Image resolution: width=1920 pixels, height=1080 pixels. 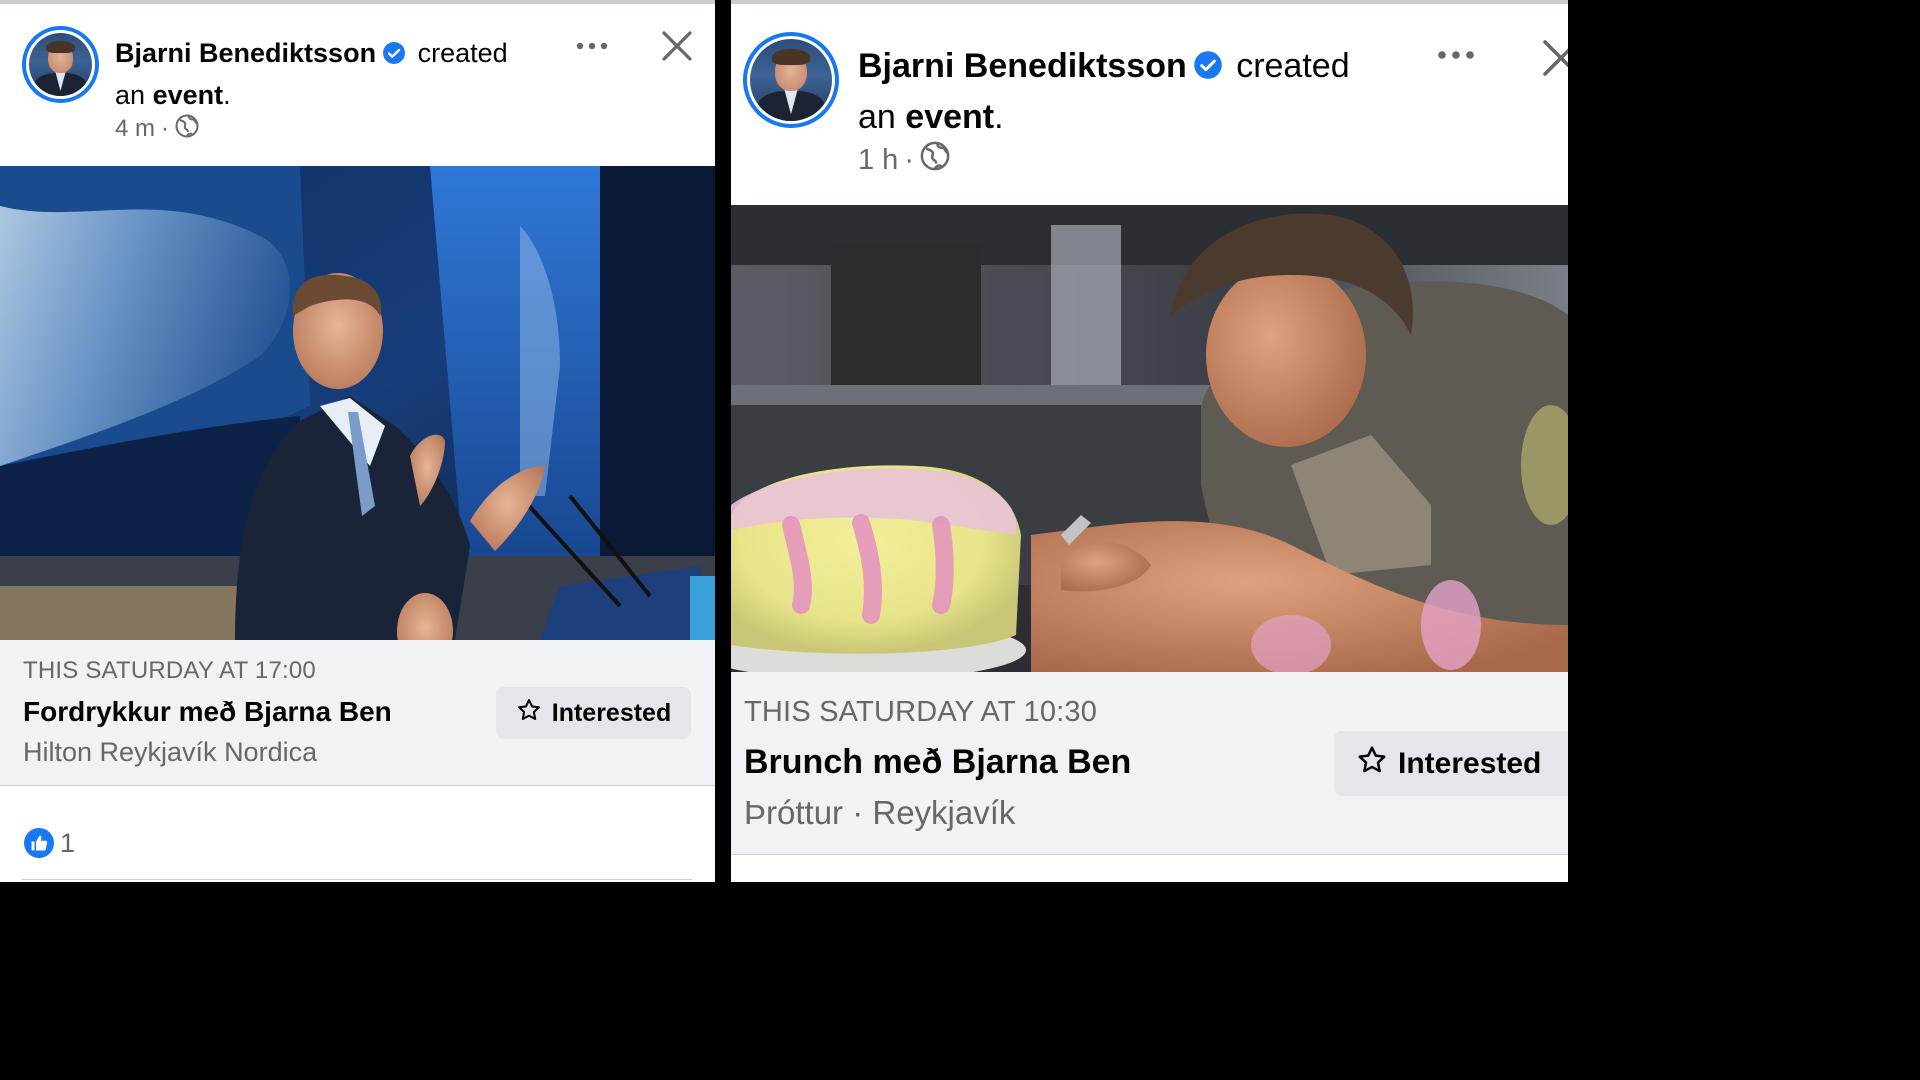 I want to click on post-meta: 1 h ·, so click(x=904, y=160).